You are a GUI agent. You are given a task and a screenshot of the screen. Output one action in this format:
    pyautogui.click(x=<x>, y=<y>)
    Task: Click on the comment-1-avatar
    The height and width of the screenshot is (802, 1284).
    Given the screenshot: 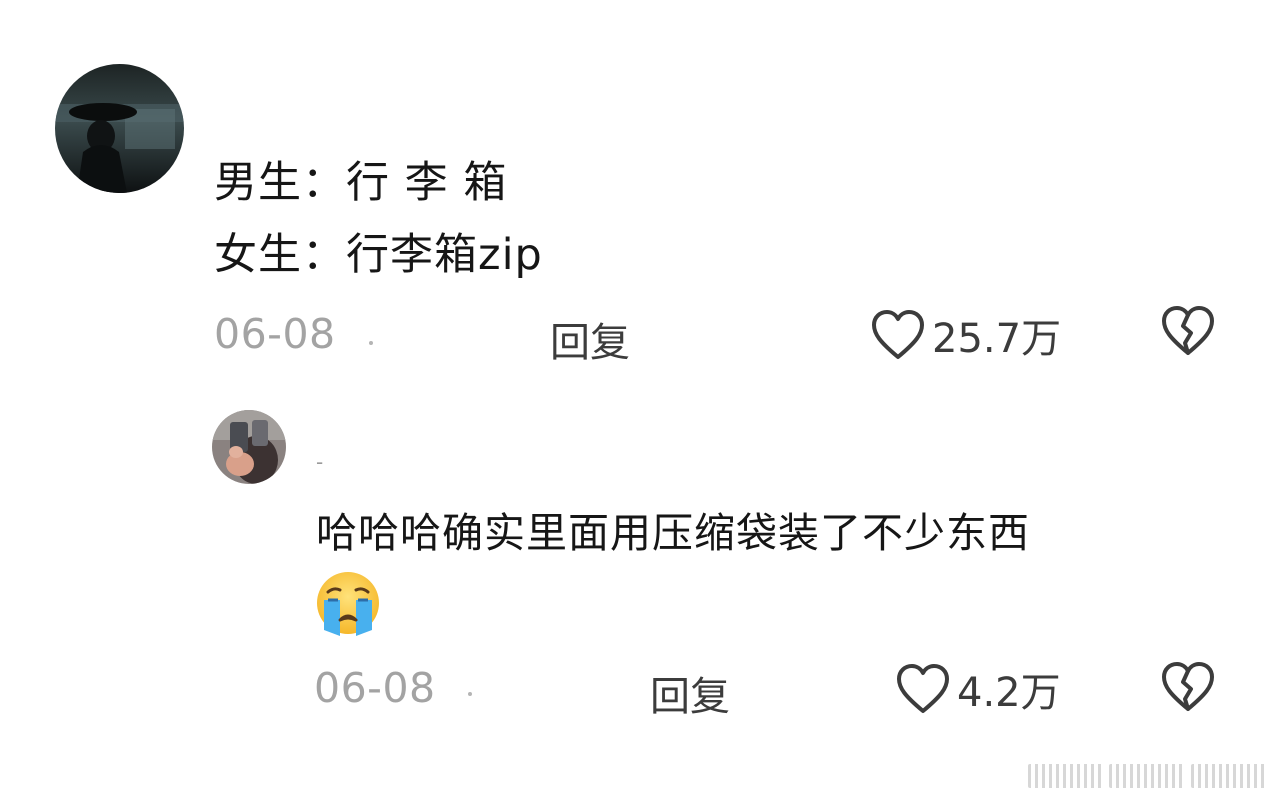 What is the action you would take?
    pyautogui.click(x=119, y=128)
    